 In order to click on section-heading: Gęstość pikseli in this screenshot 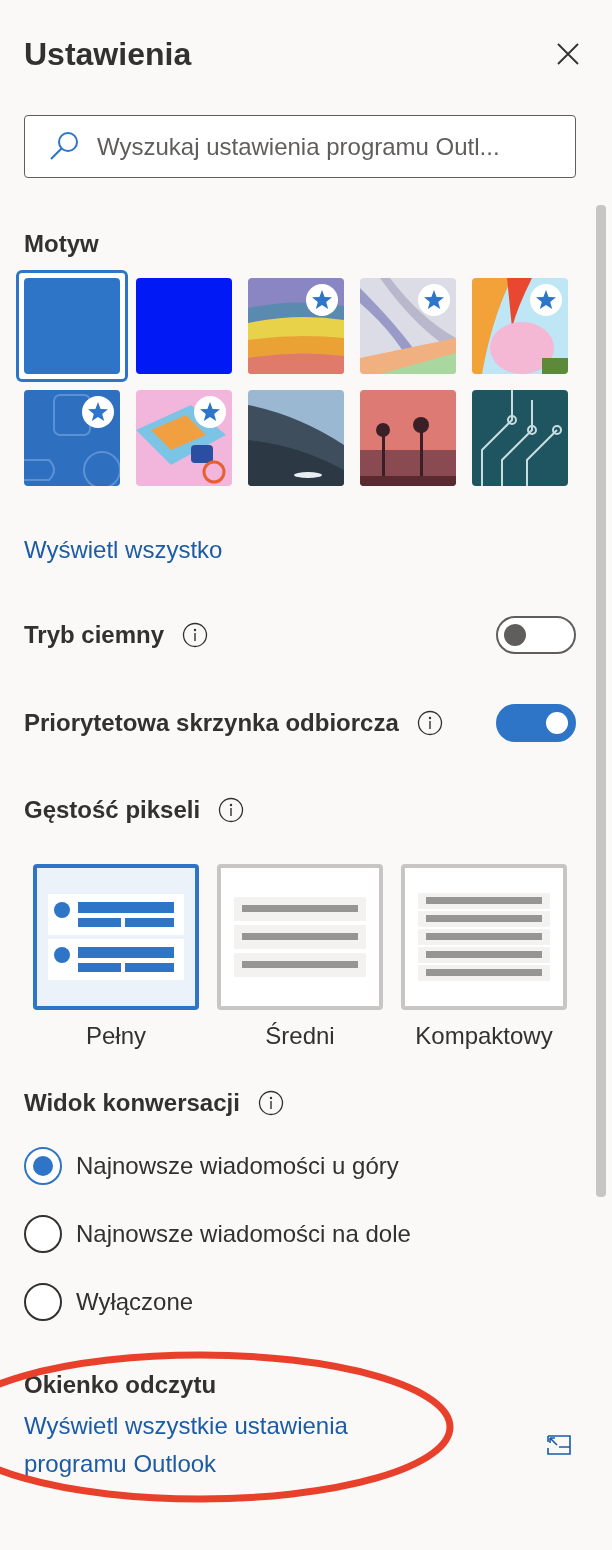, I will do `click(112, 810)`.